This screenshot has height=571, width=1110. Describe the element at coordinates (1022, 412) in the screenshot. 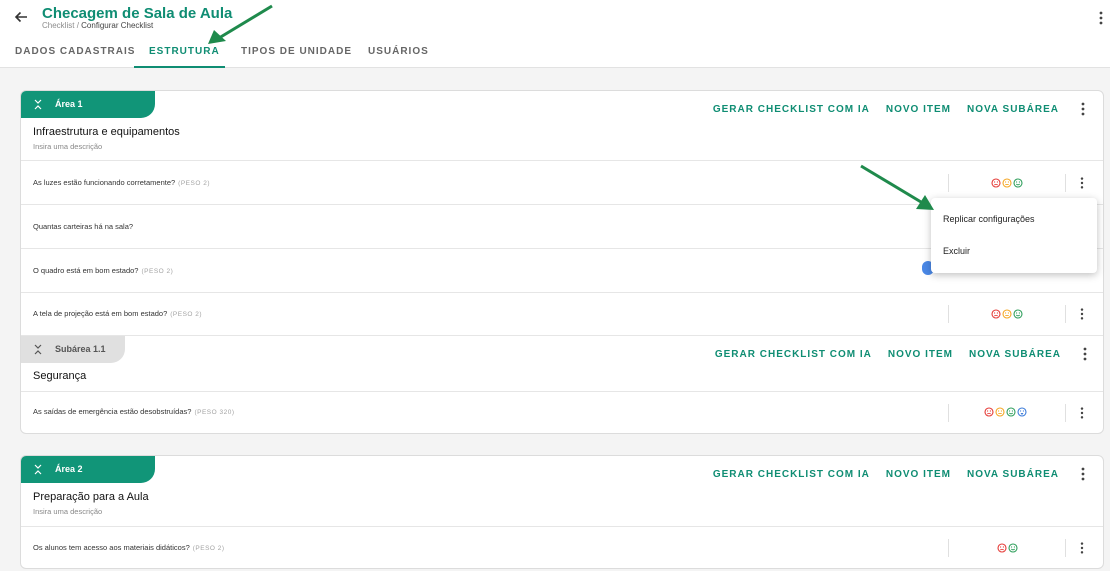

I see `very-happy-face-icon` at that location.